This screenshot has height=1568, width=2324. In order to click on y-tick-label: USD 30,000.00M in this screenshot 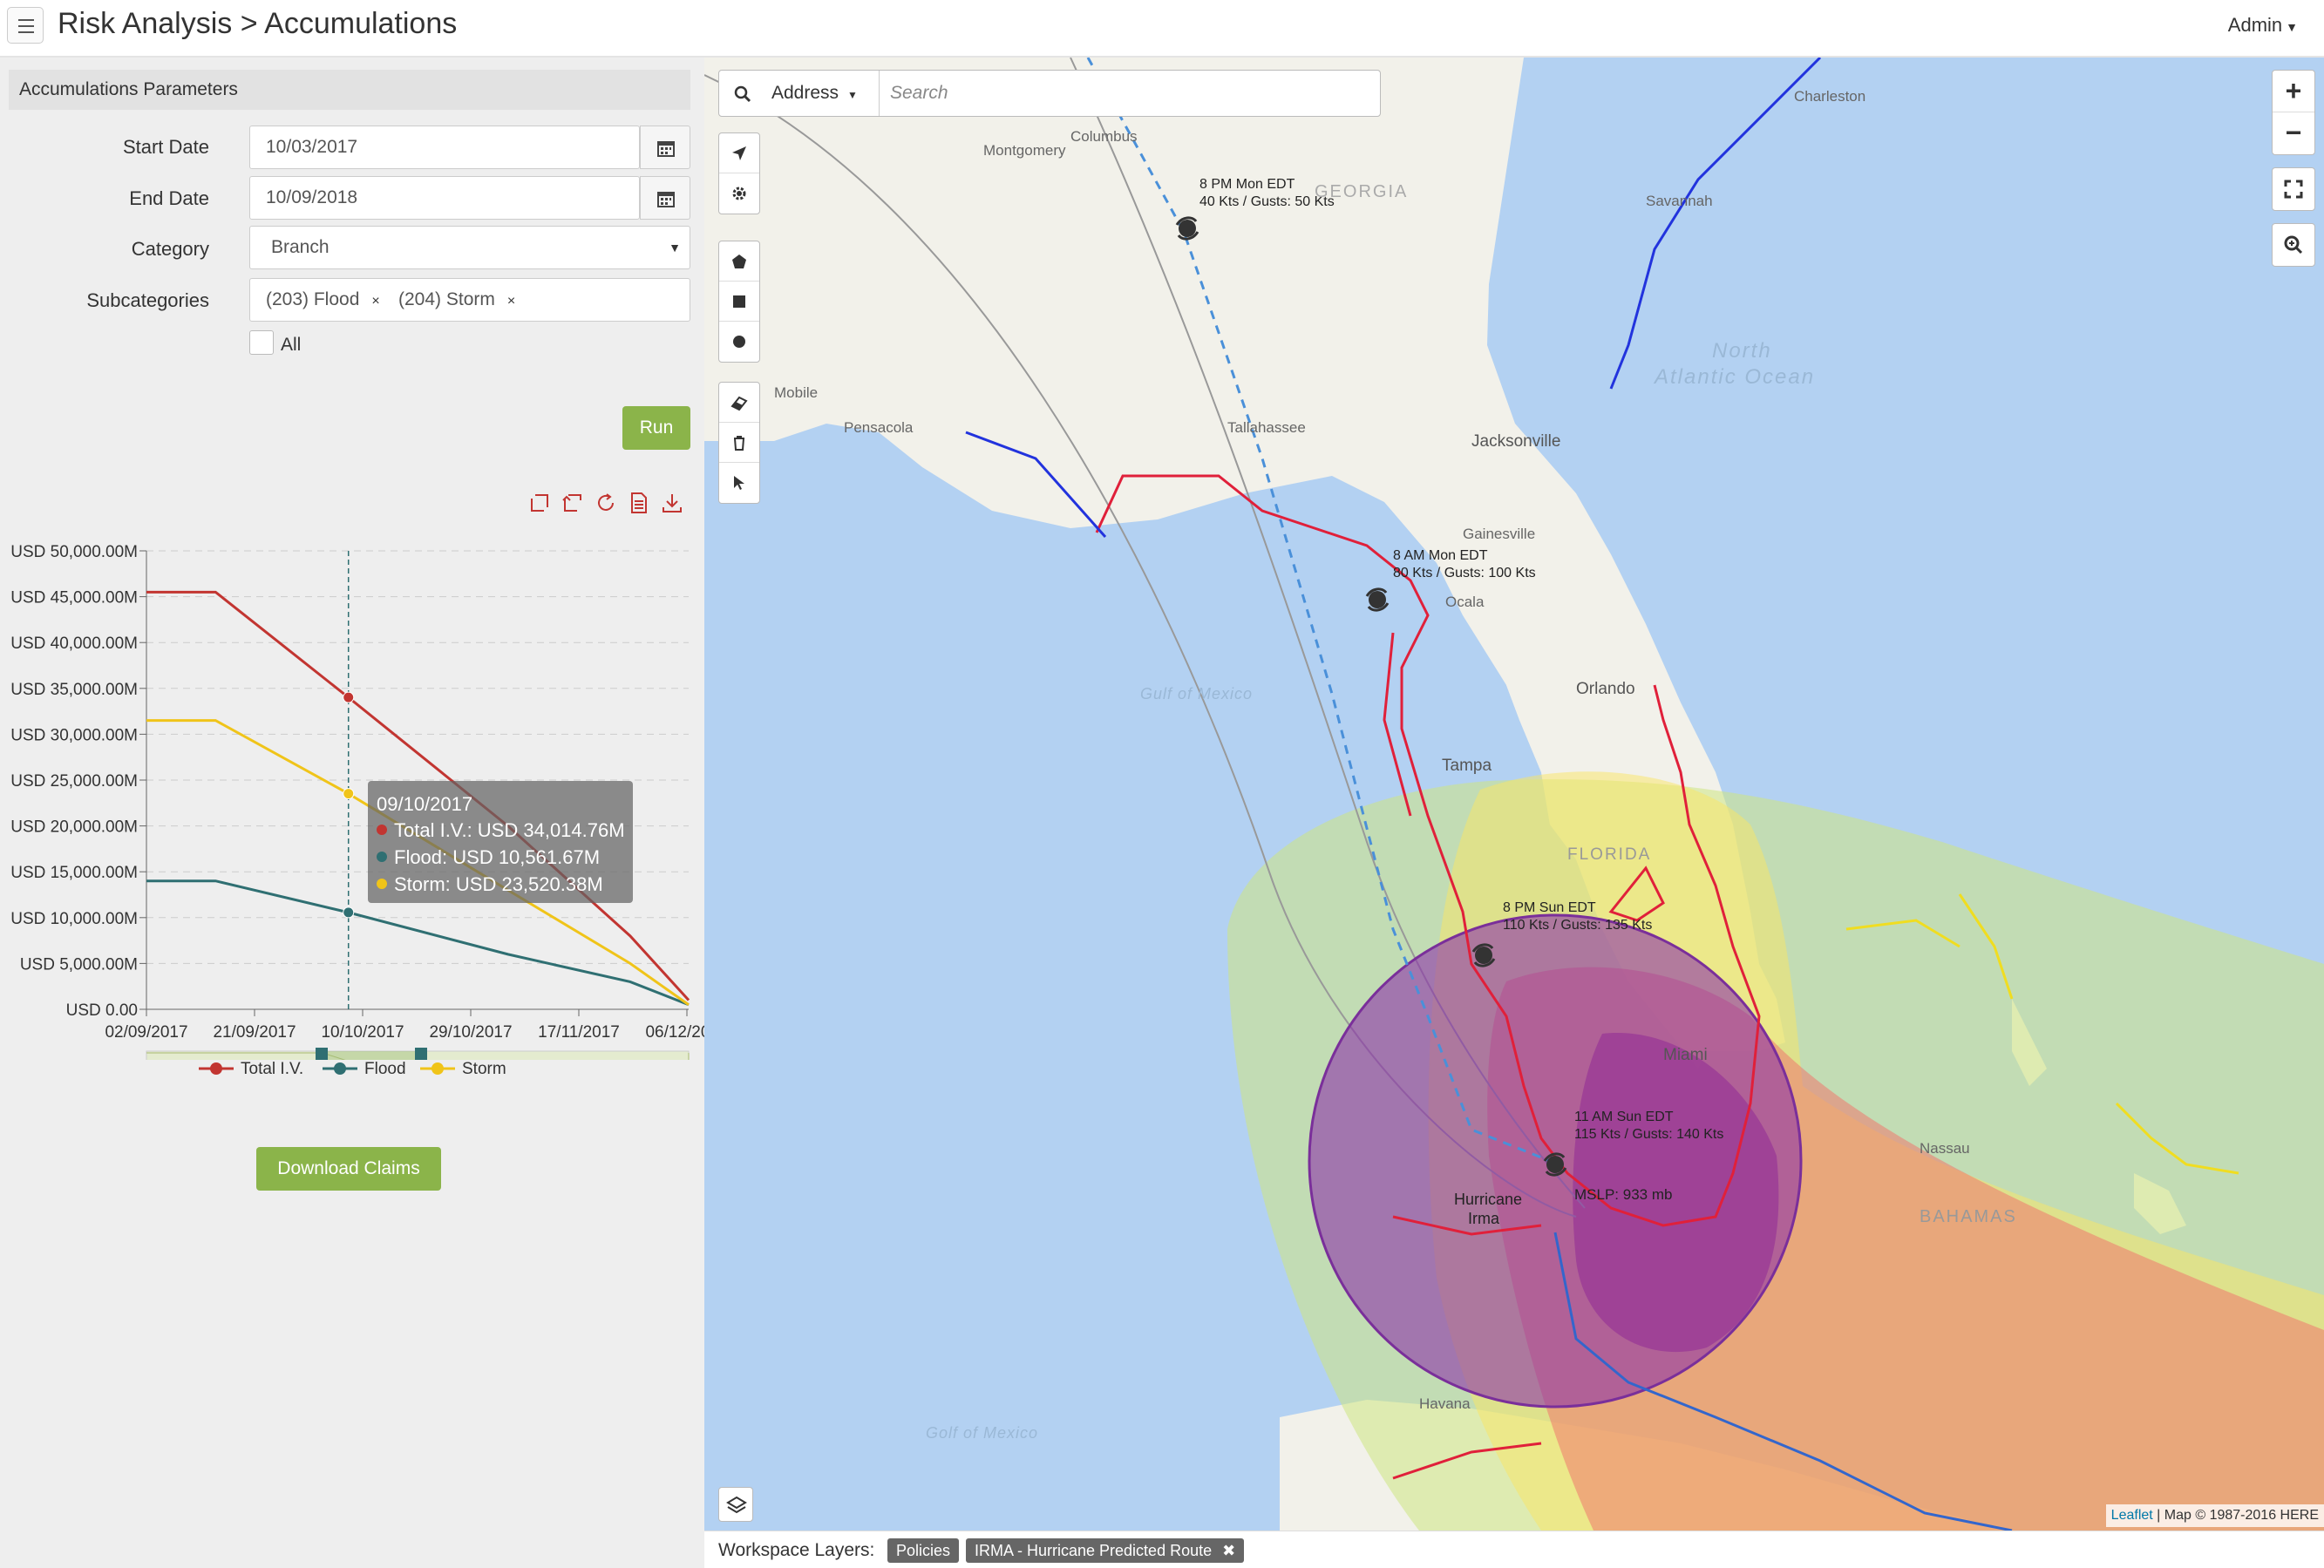, I will do `click(74, 735)`.